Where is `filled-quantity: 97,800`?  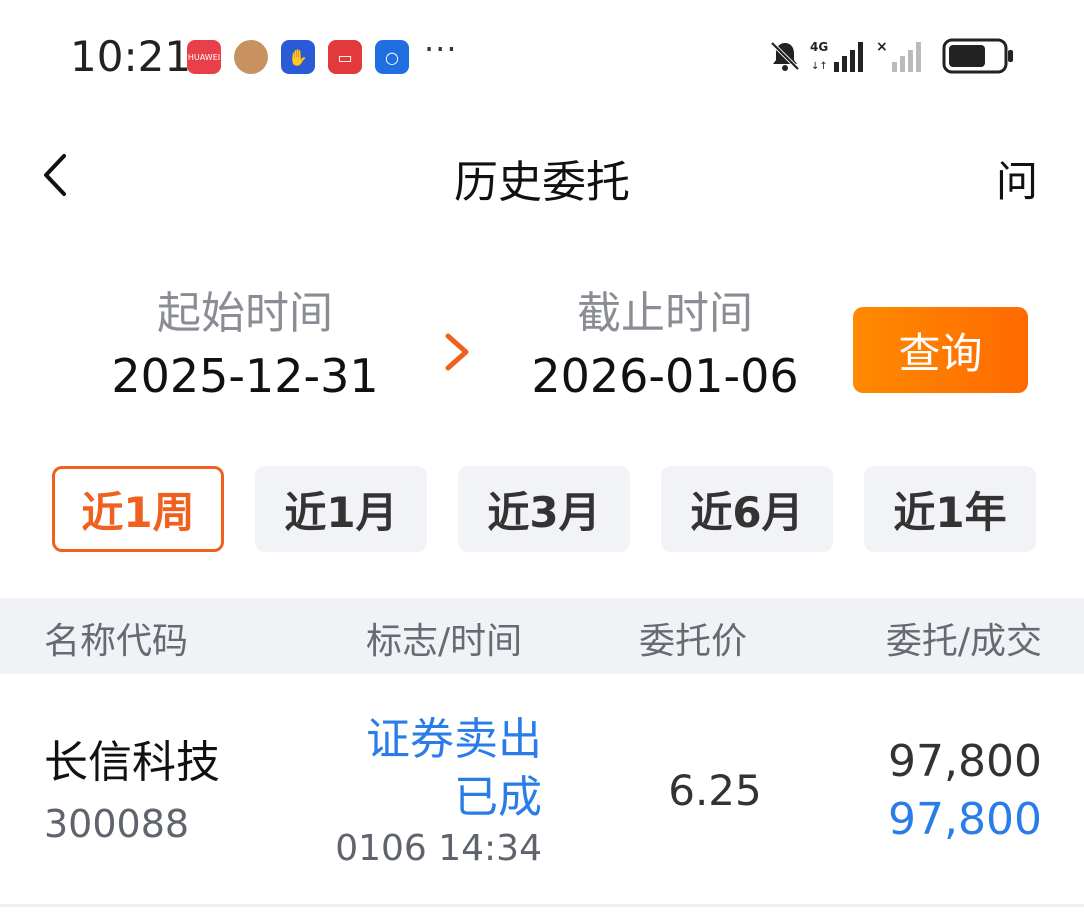
filled-quantity: 97,800 is located at coordinates (965, 819).